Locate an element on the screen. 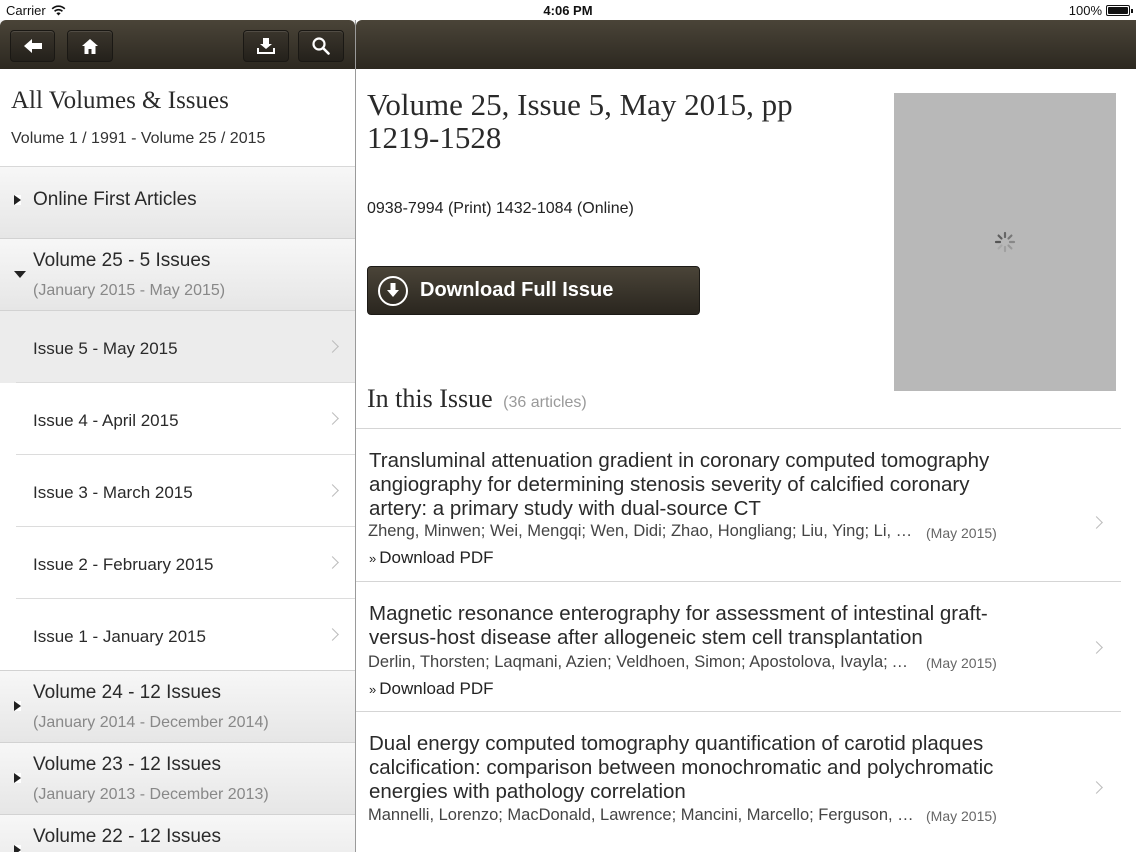 This screenshot has height=852, width=1136. library-title: All Volumes & Issues is located at coordinates (120, 100).